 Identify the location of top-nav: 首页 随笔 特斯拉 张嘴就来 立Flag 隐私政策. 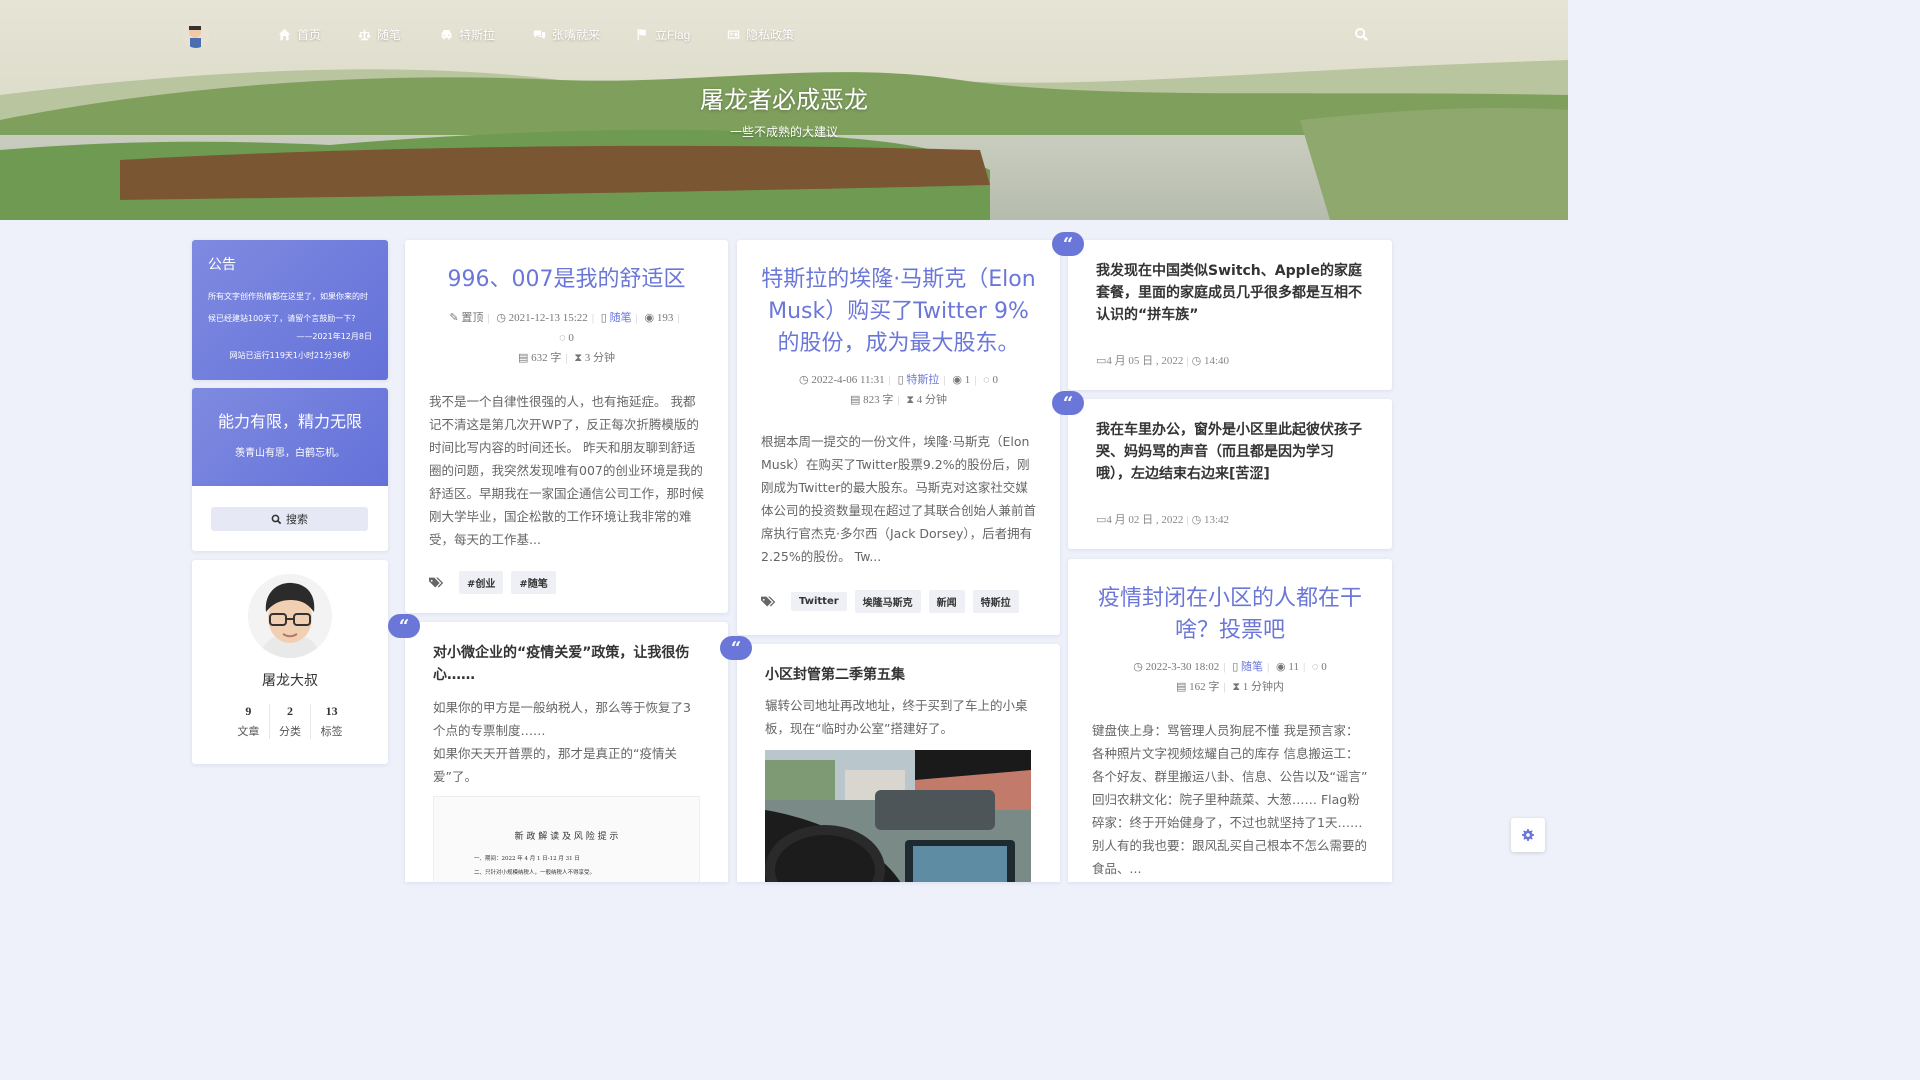
(784, 35).